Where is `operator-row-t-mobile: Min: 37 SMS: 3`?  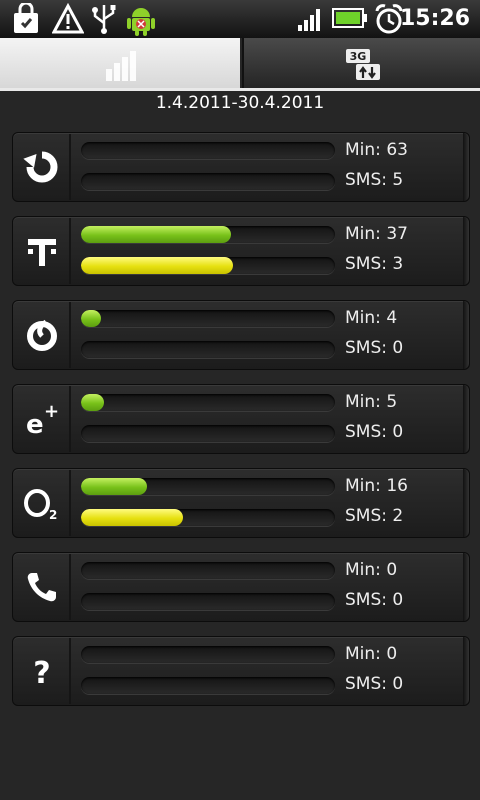
operator-row-t-mobile: Min: 37 SMS: 3 is located at coordinates (241, 251).